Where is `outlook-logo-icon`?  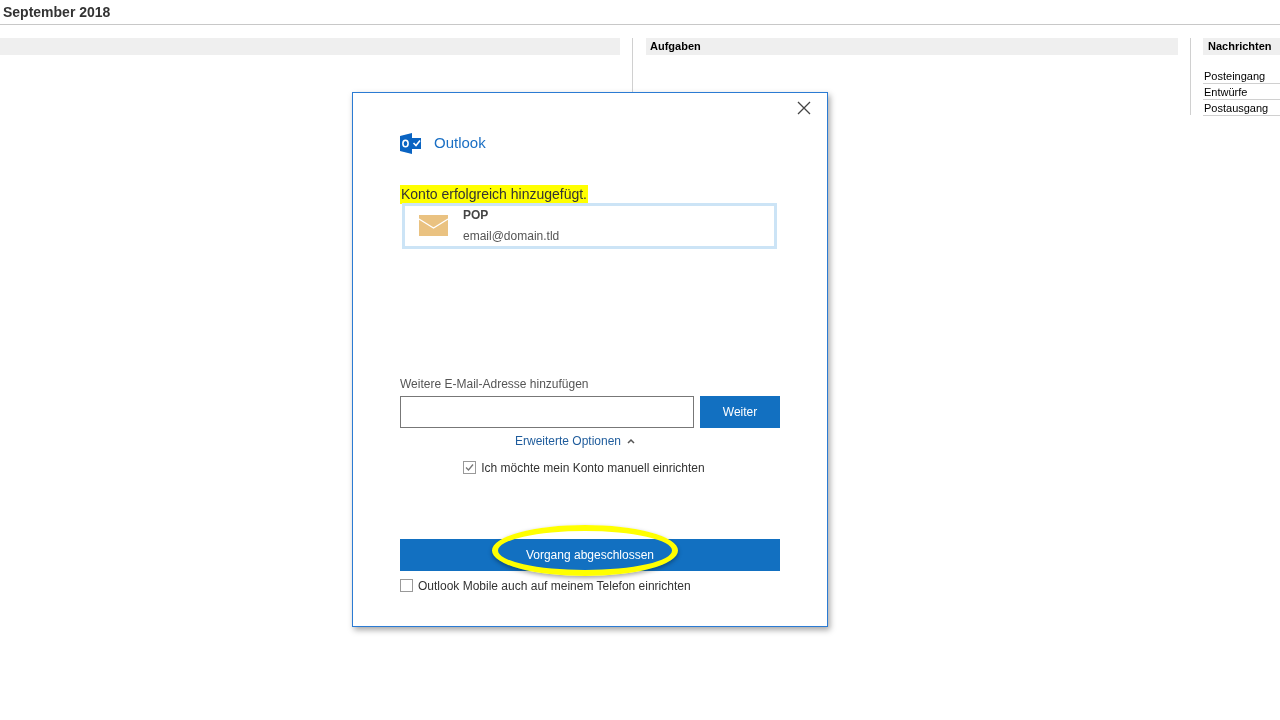
outlook-logo-icon is located at coordinates (410, 143).